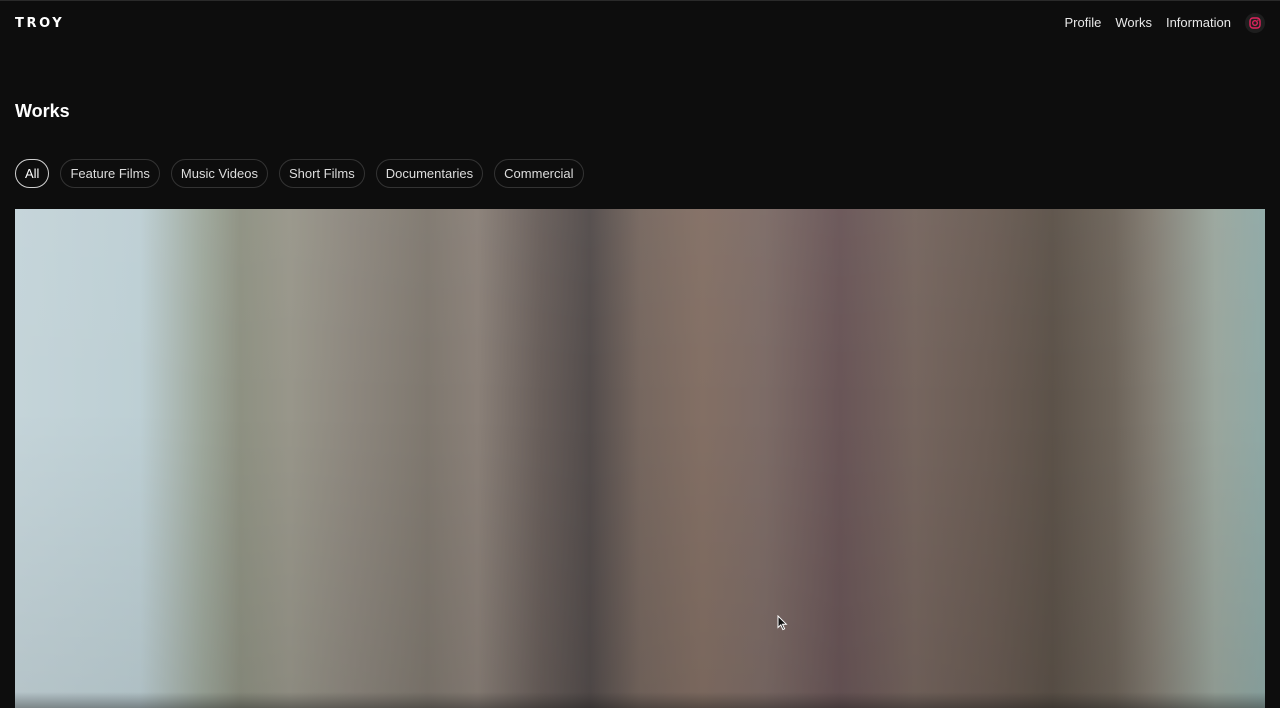 The width and height of the screenshot is (1280, 708). Describe the element at coordinates (42, 111) in the screenshot. I see `page-title: Works` at that location.